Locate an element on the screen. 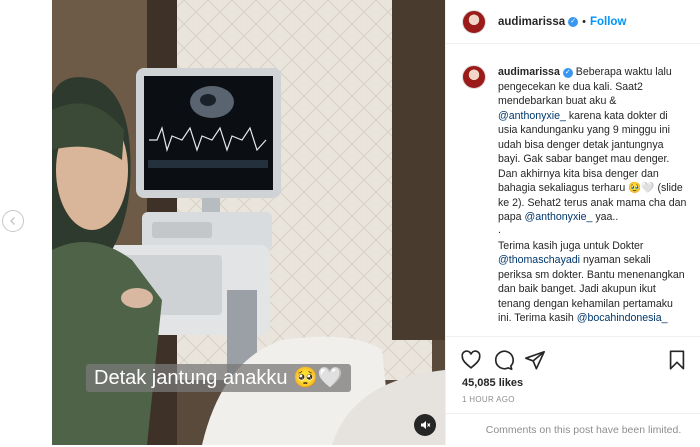 This screenshot has width=700, height=447. heart-icon is located at coordinates (471, 360).